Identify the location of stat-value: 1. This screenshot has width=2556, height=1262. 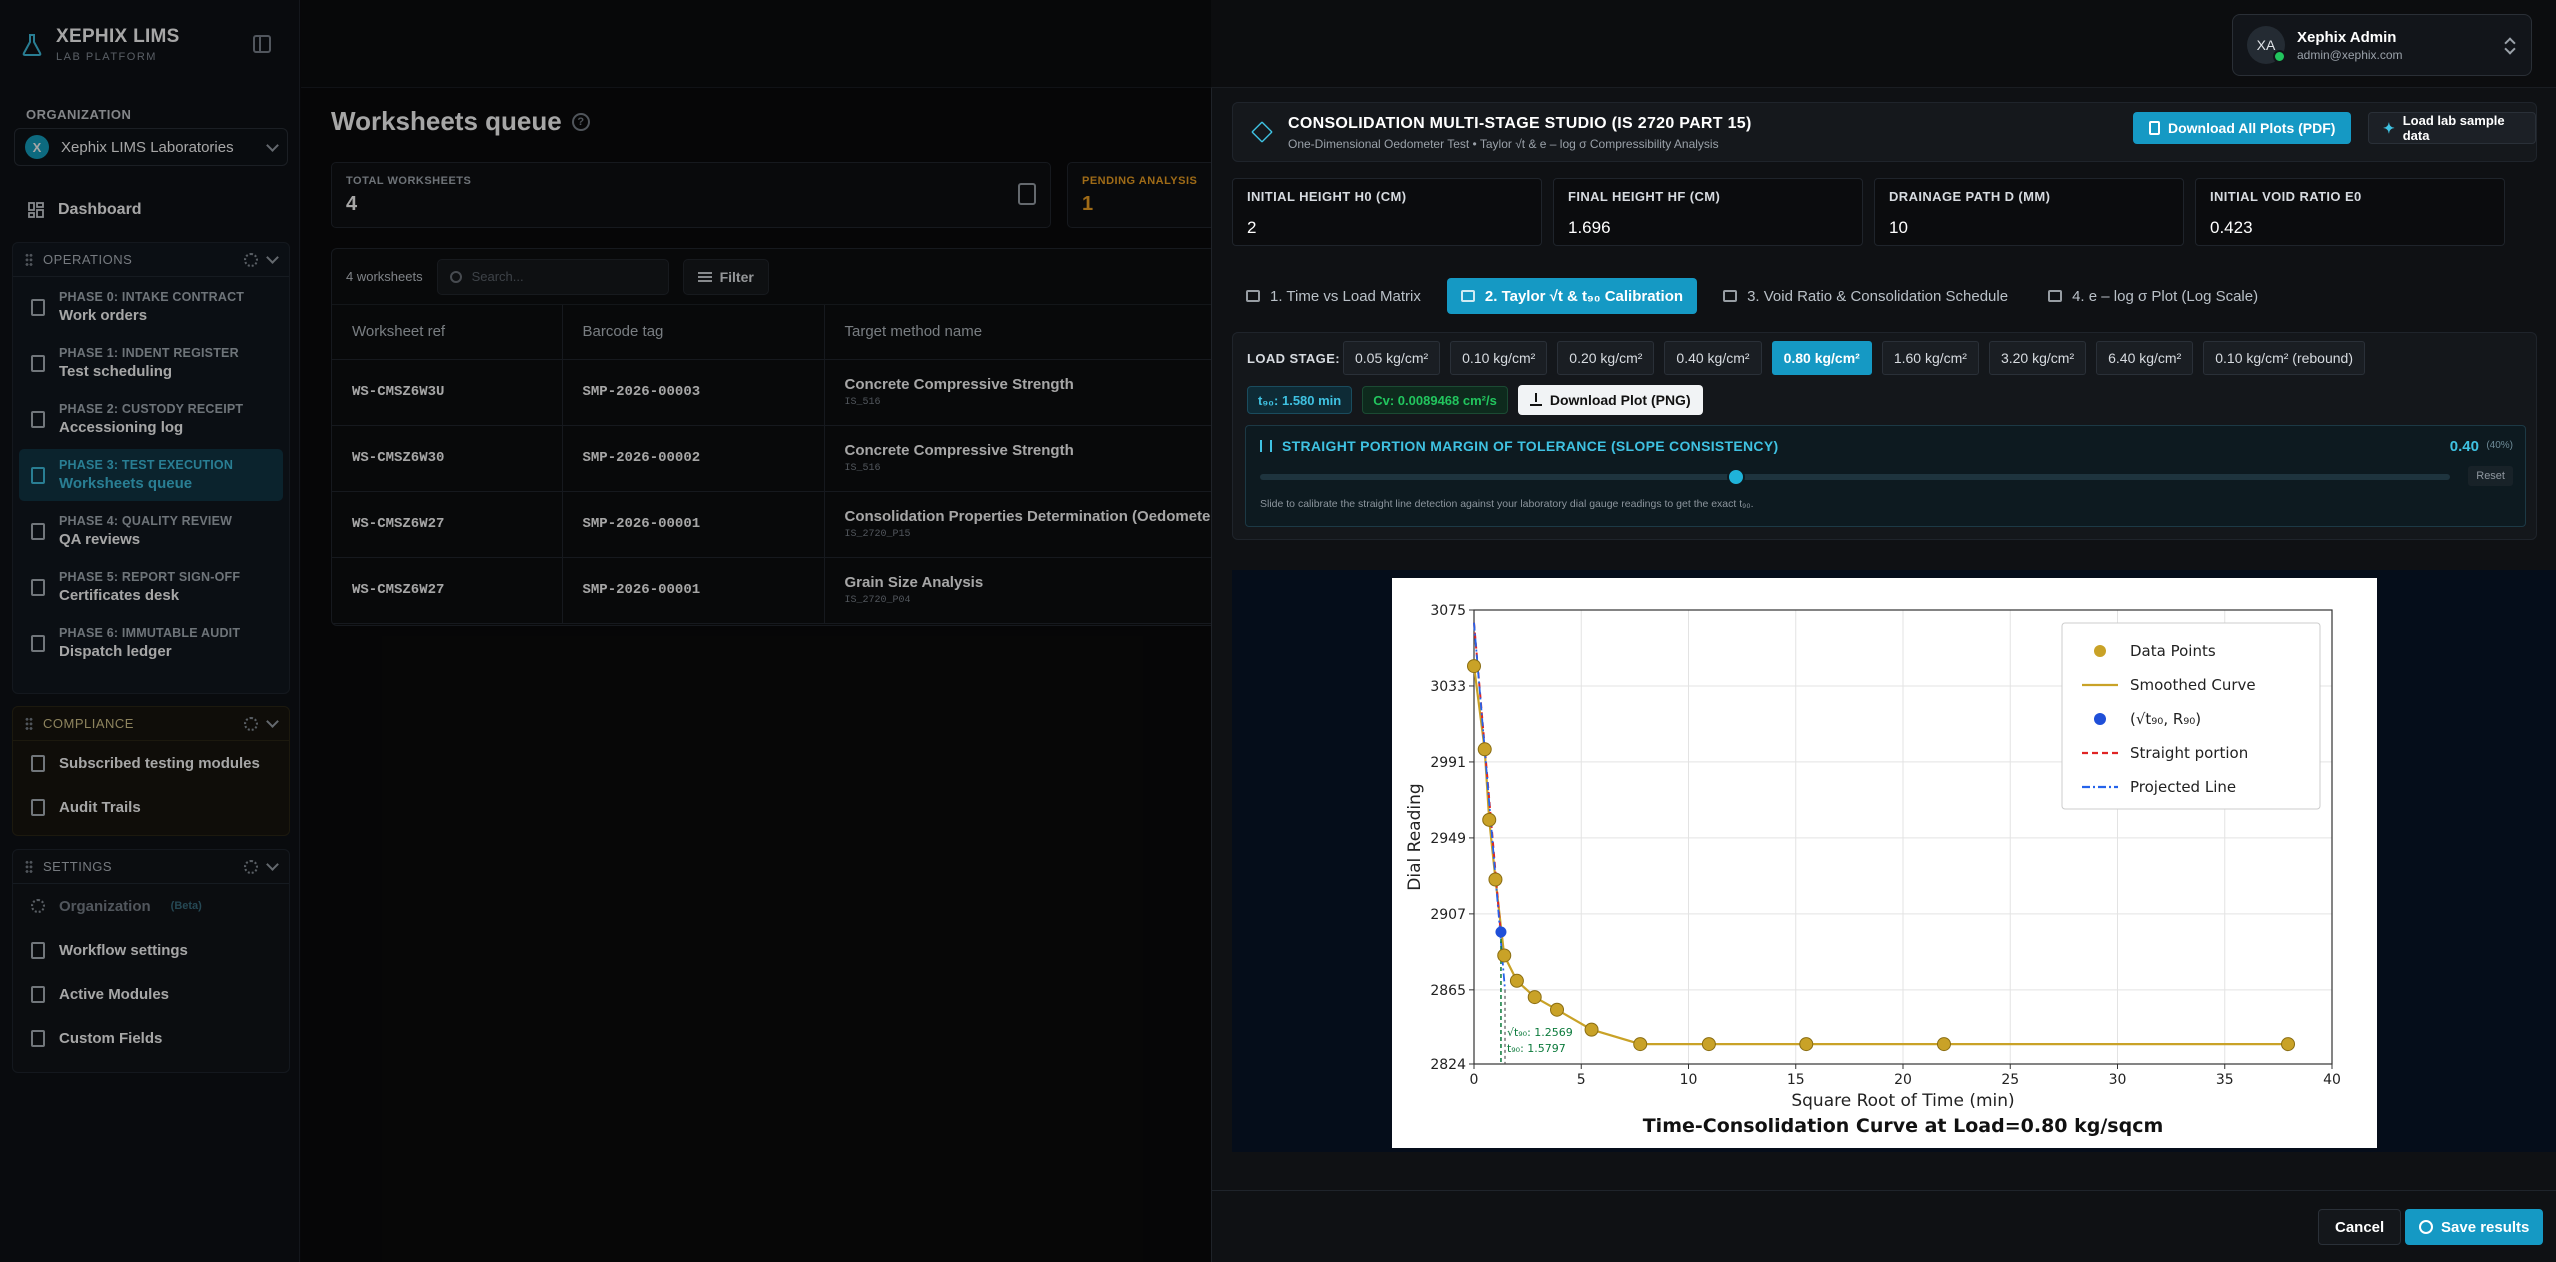
(1088, 204).